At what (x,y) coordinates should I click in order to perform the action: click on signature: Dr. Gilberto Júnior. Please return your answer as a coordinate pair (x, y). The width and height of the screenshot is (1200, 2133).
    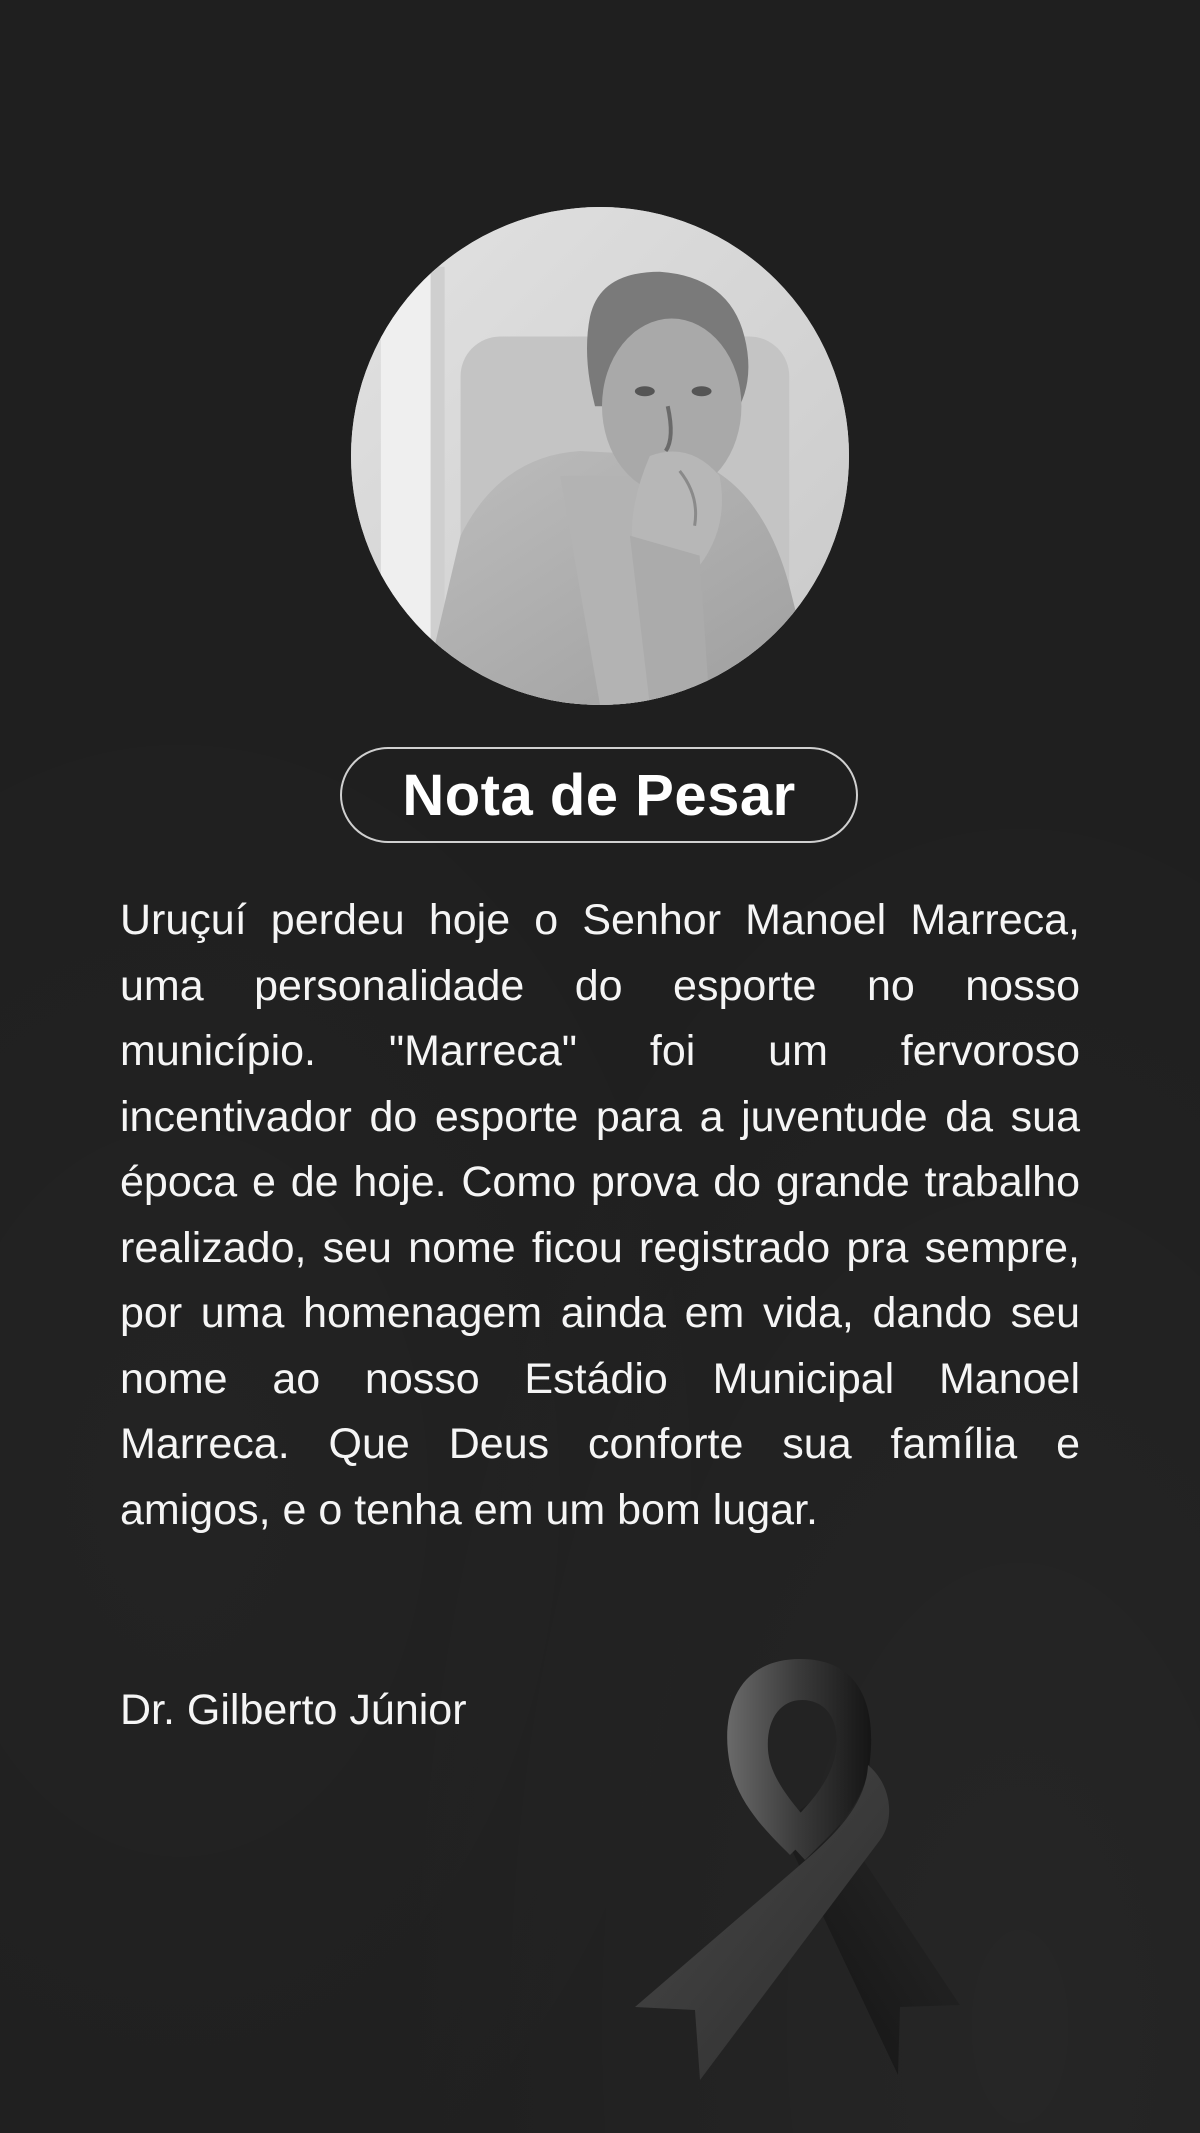
    Looking at the image, I should click on (293, 1710).